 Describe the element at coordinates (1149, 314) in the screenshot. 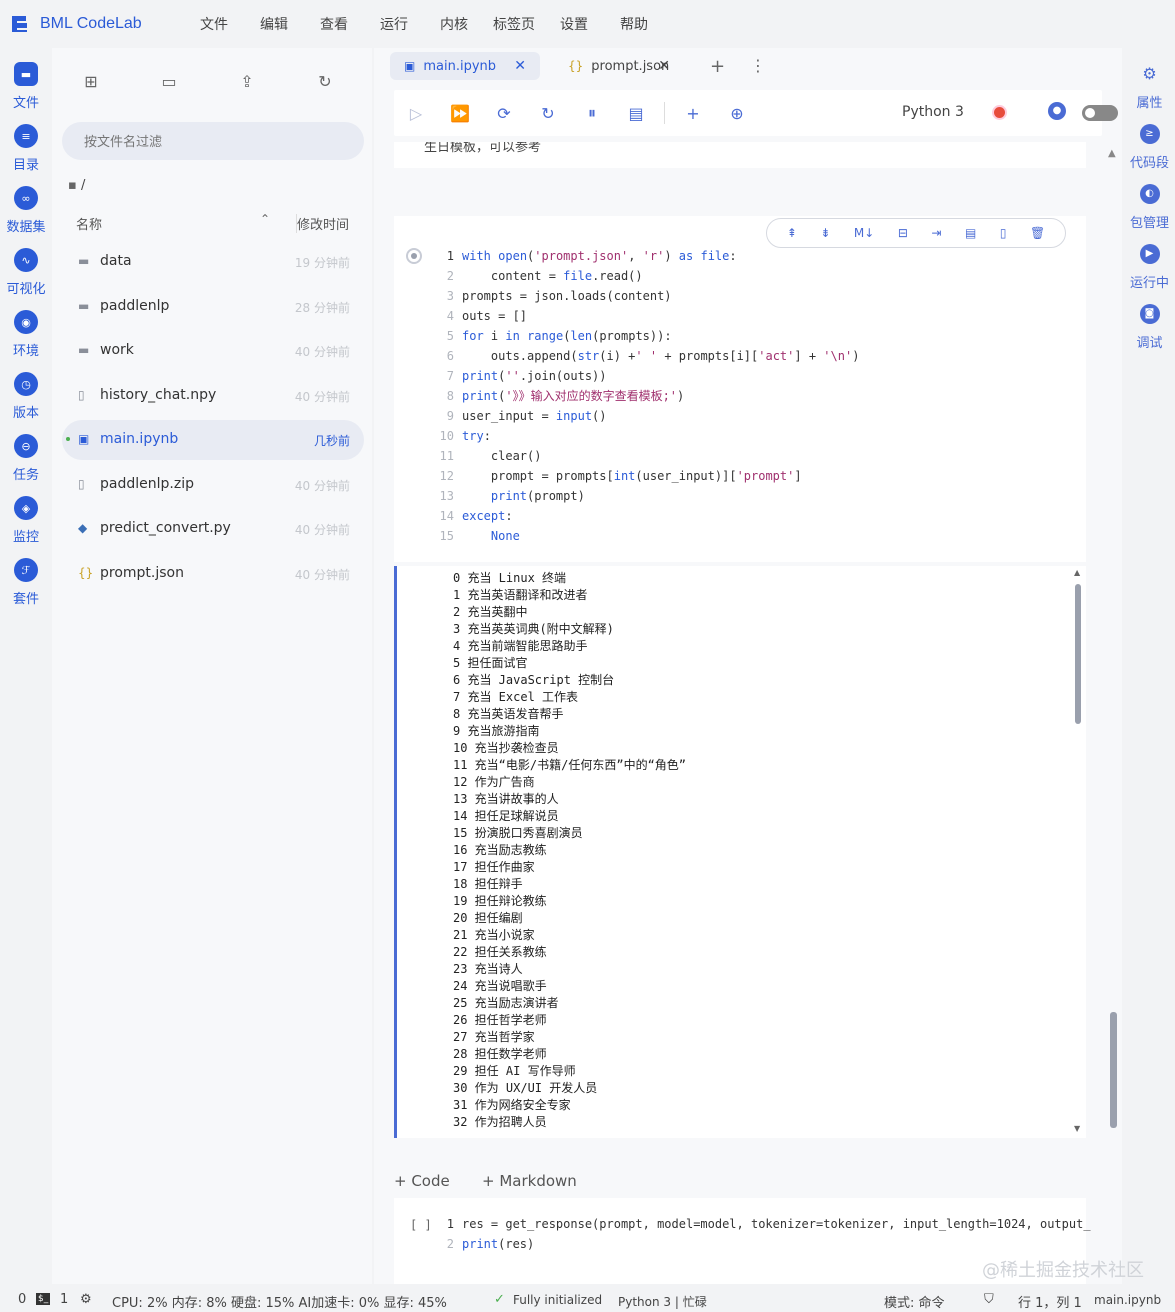

I see `debug-icon: ◙` at that location.